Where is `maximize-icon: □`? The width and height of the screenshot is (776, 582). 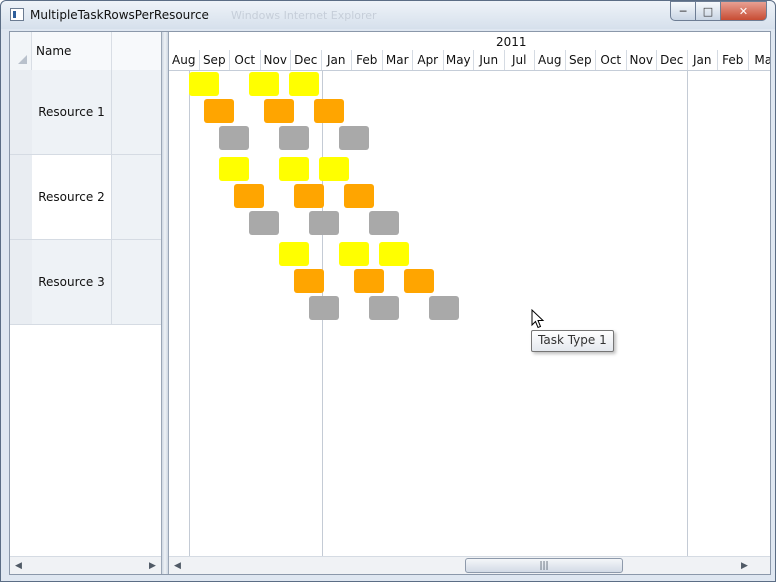
maximize-icon: □ is located at coordinates (708, 11).